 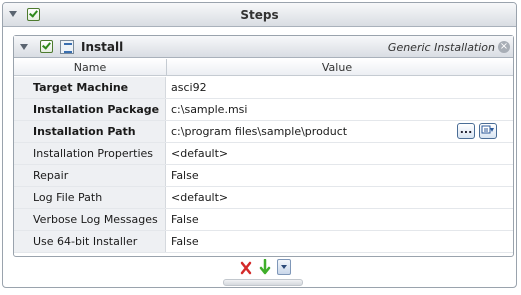 I want to click on steps-title: Steps, so click(x=259, y=15).